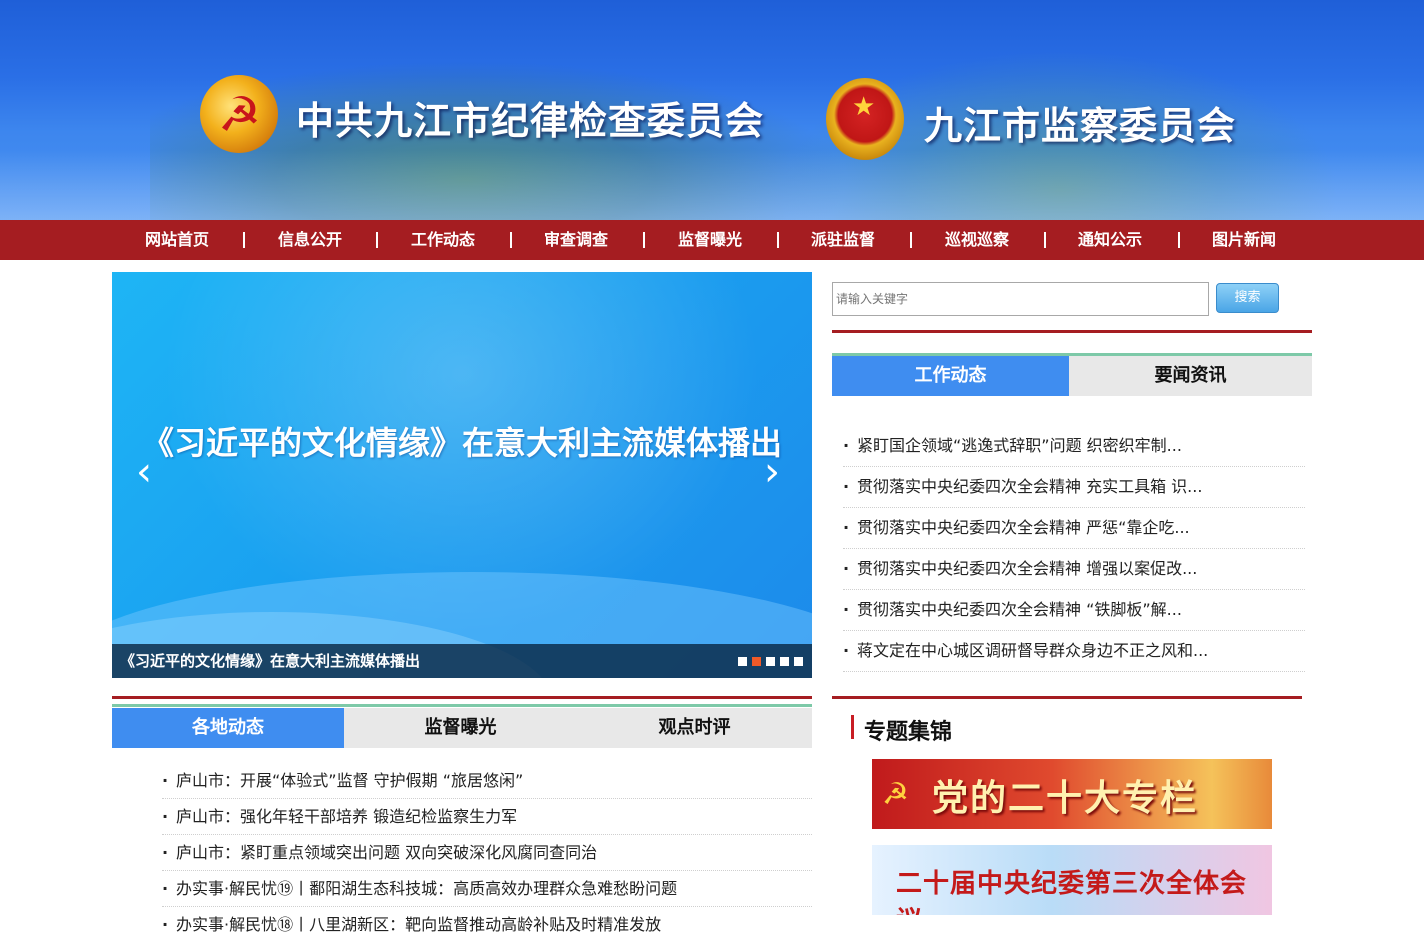 The height and width of the screenshot is (942, 1424). Describe the element at coordinates (908, 732) in the screenshot. I see `topics-heading: 专题集锦` at that location.